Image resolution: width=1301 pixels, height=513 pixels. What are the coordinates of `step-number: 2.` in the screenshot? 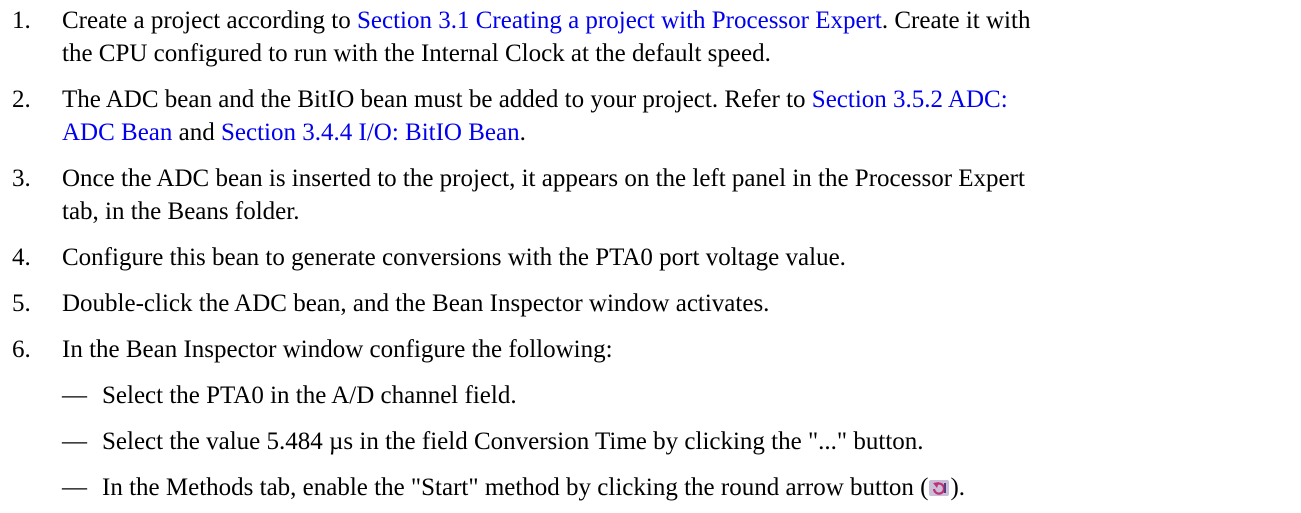 It's located at (21, 99).